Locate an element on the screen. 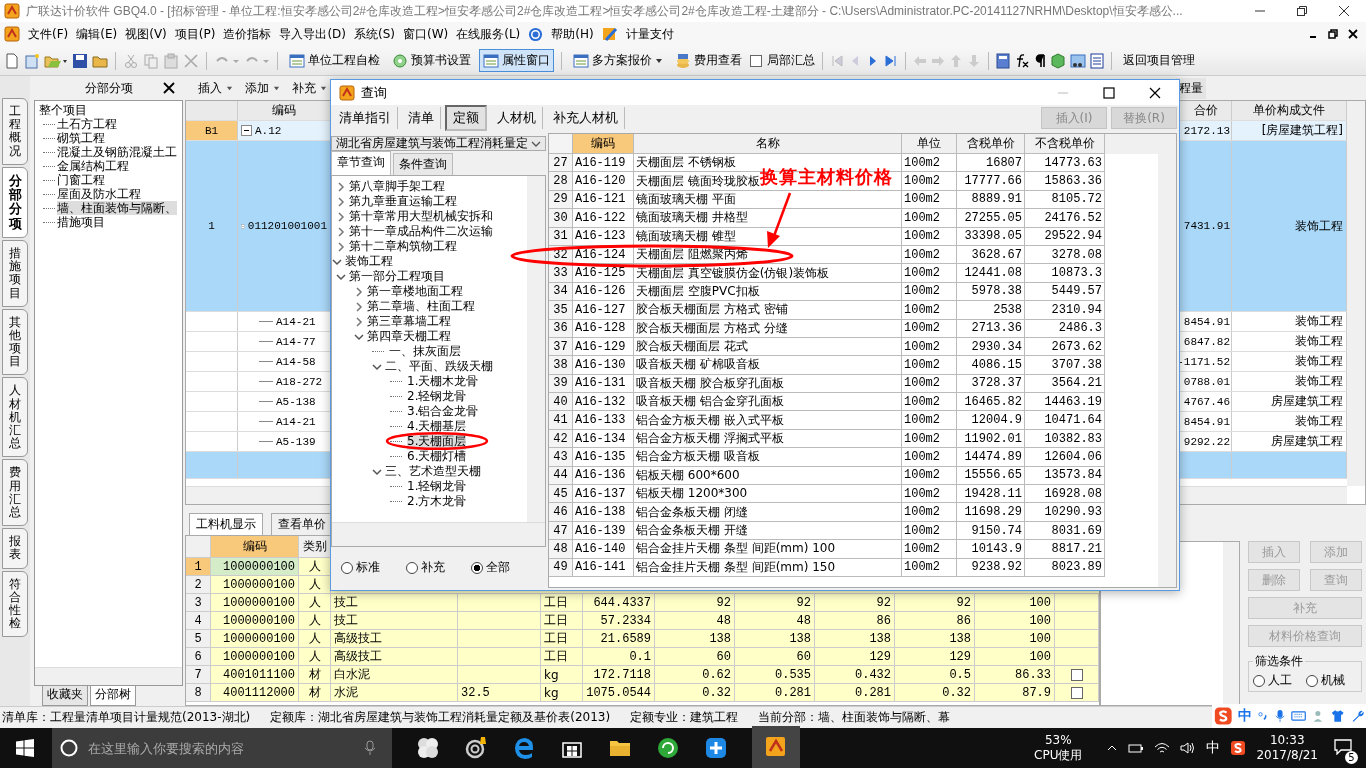 The image size is (1366, 768). toolbar-button: 费用查看 is located at coordinates (708, 60).